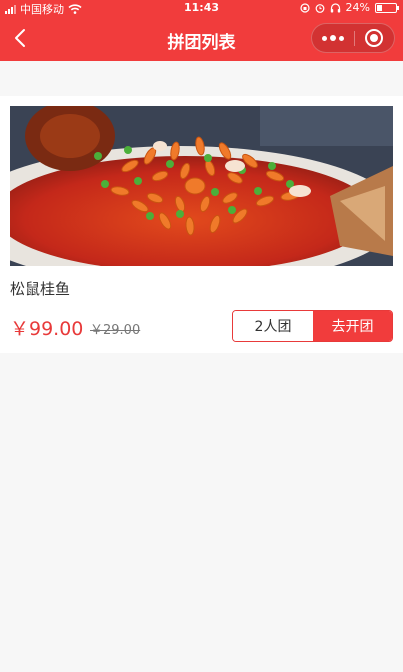 This screenshot has width=403, height=672. I want to click on battery-percent: 24%, so click(357, 7).